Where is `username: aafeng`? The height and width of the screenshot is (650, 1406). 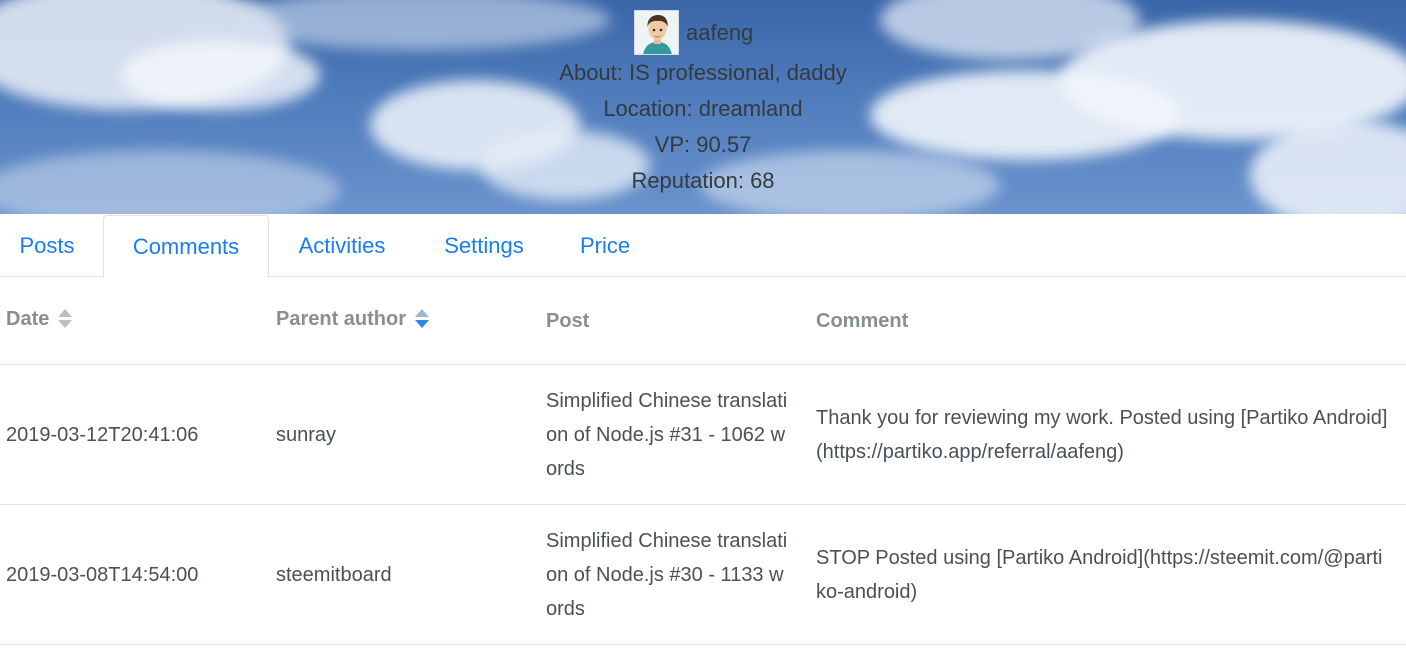
username: aafeng is located at coordinates (720, 32).